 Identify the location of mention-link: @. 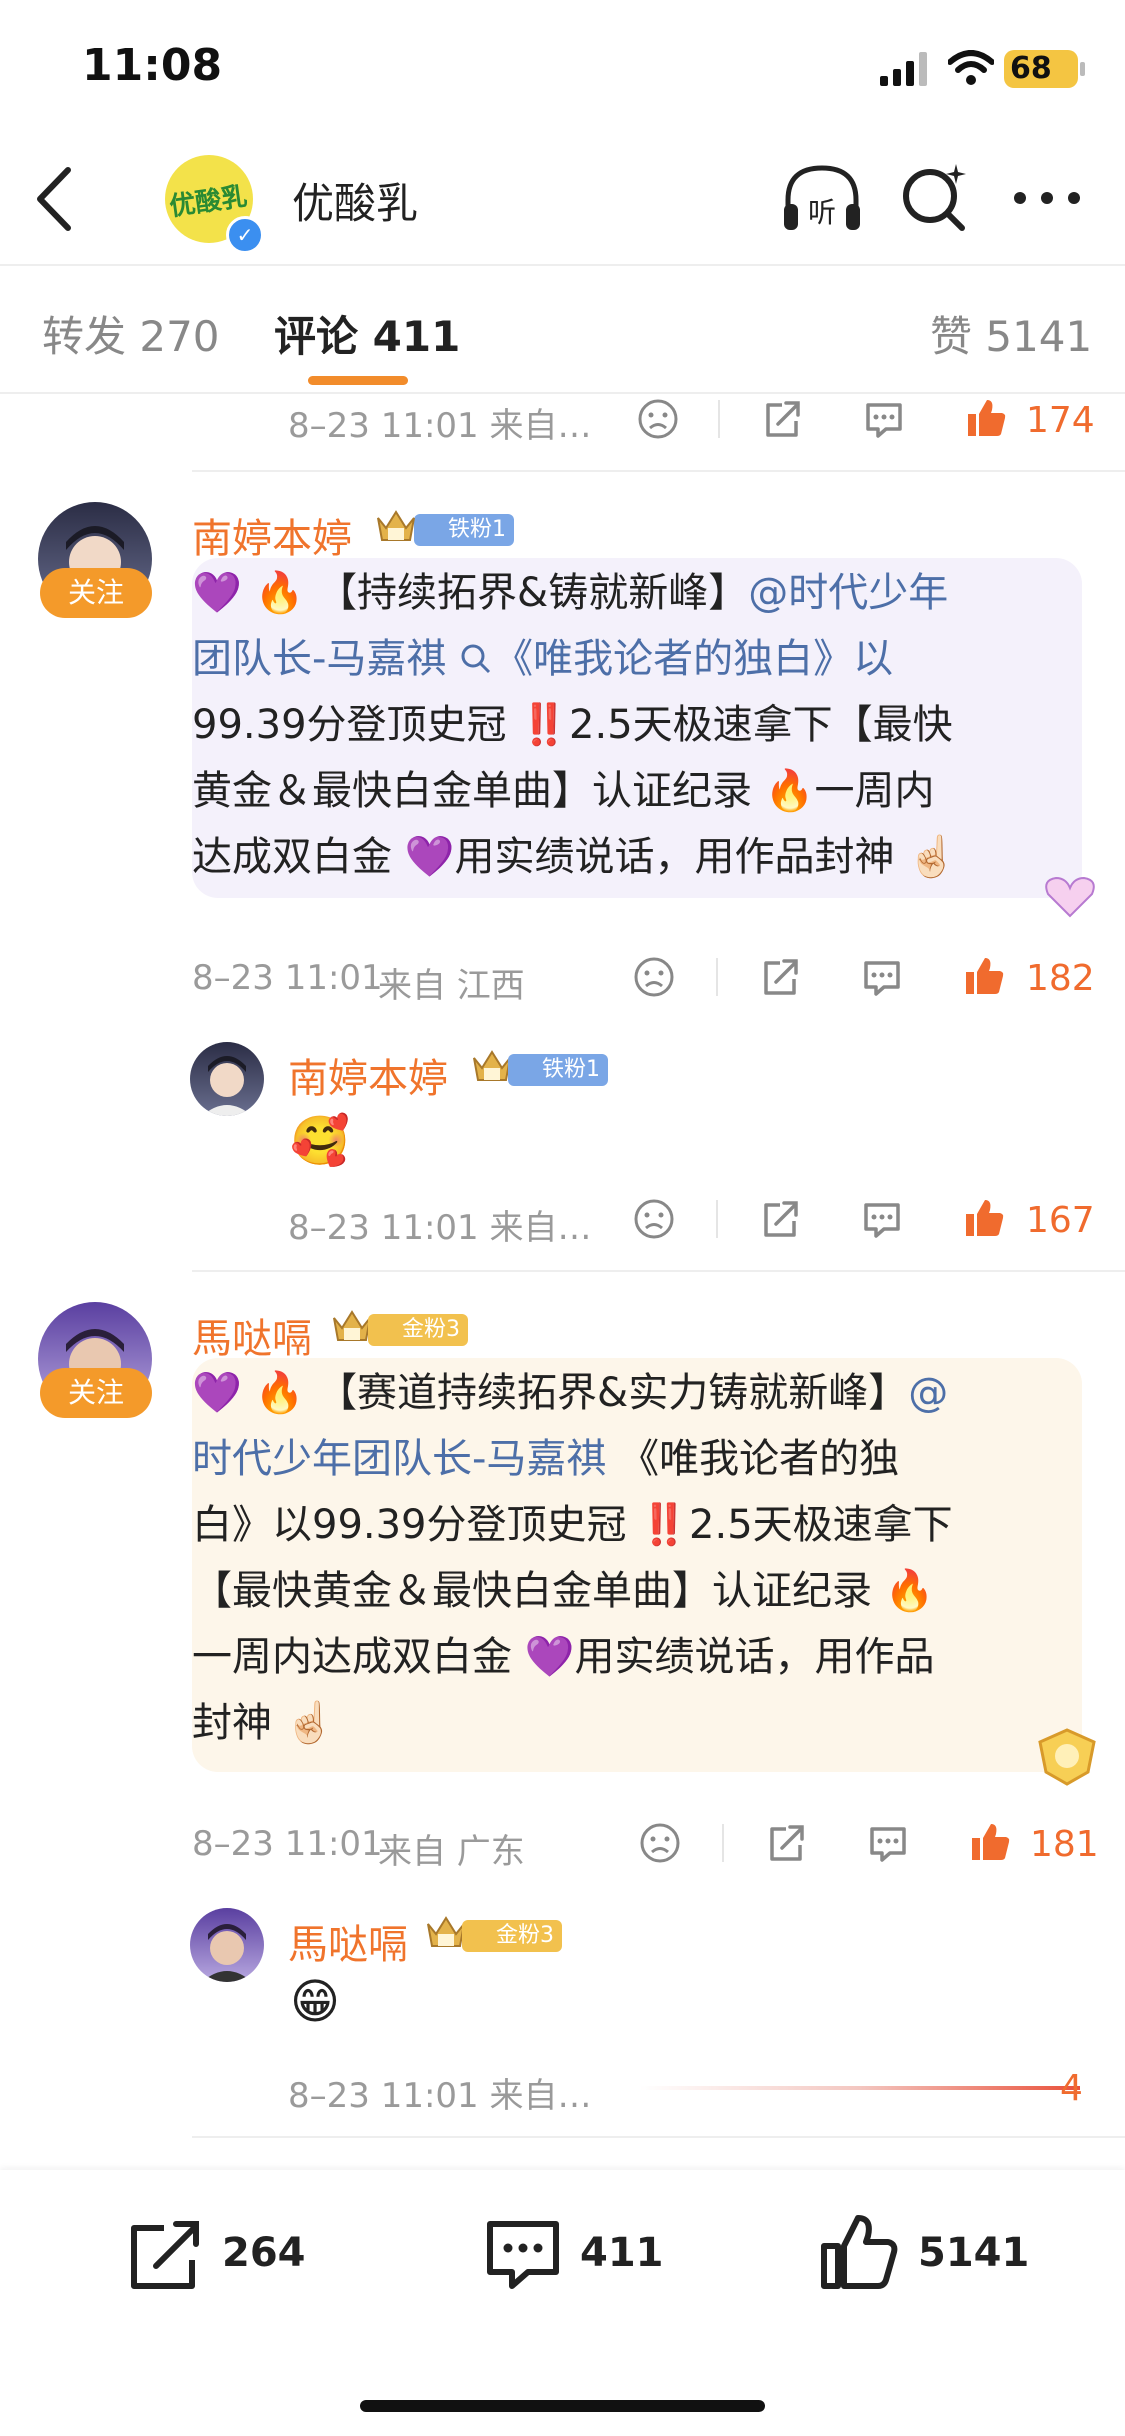
(928, 1393).